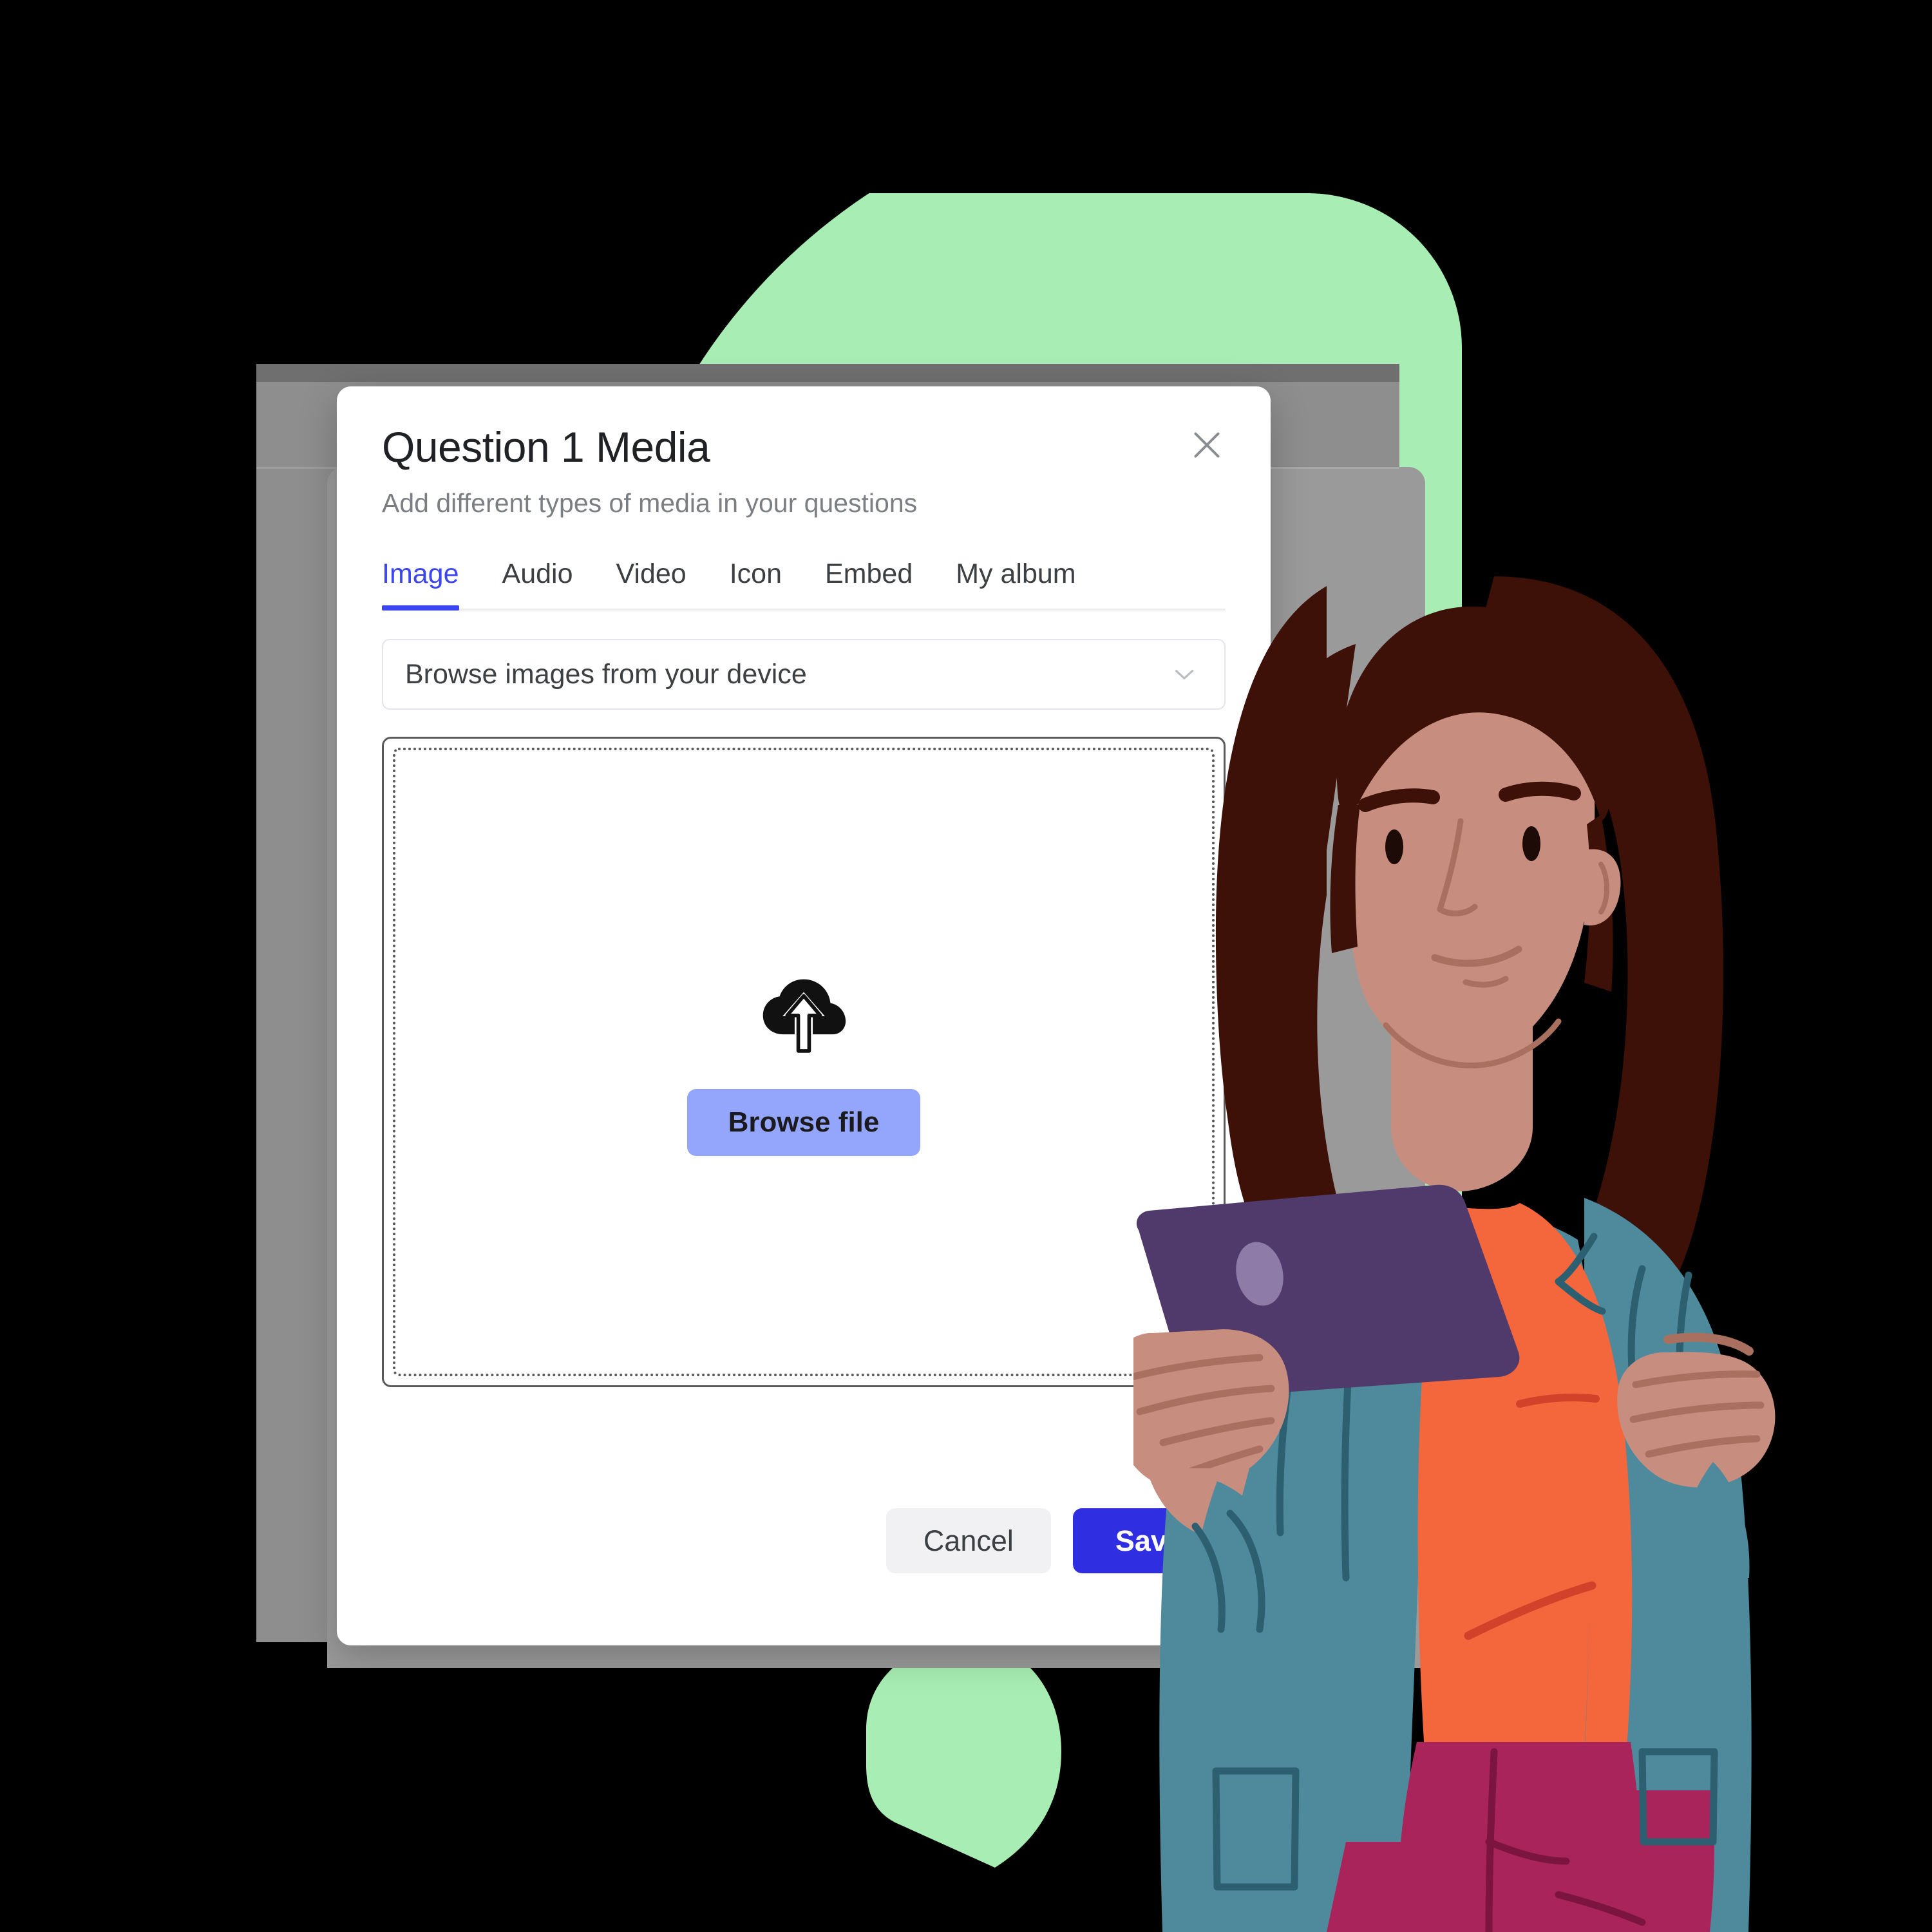 The image size is (1932, 1932). I want to click on image-source-select-value: Browse images from your device, so click(606, 674).